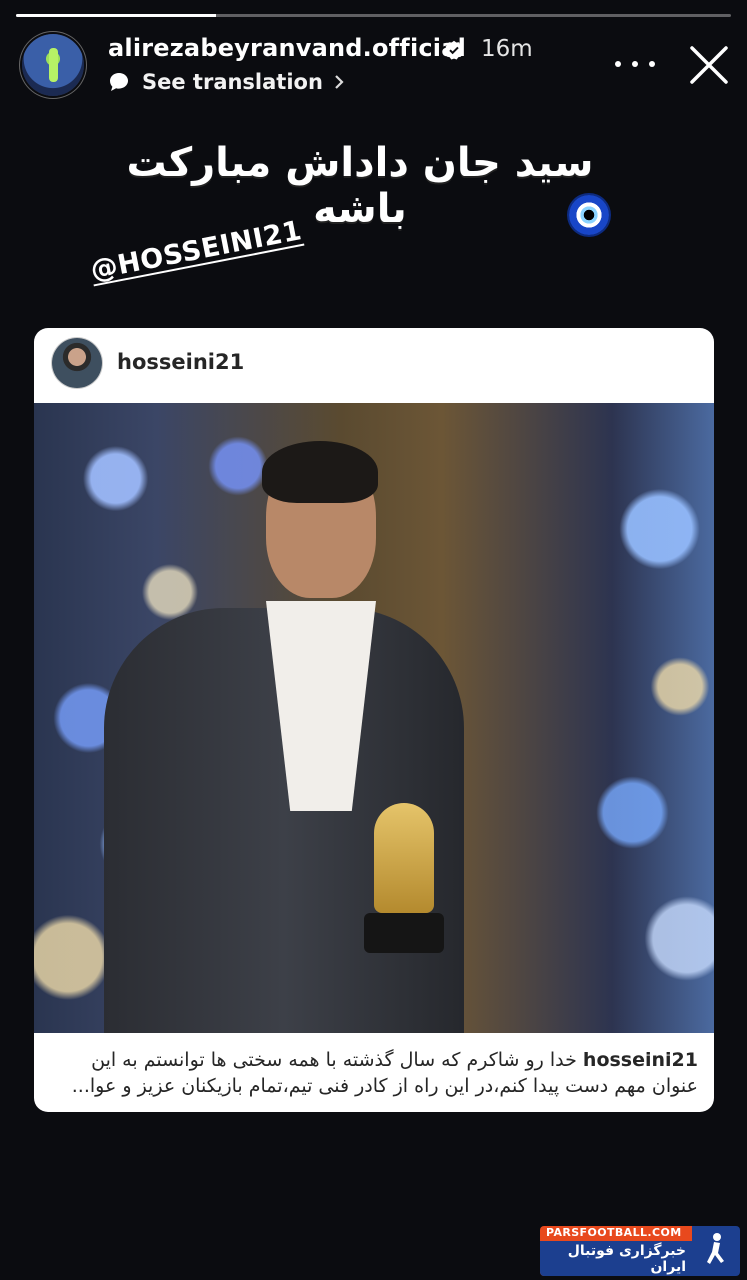 Image resolution: width=747 pixels, height=1280 pixels. I want to click on shared-post-username: hosseini21, so click(180, 362).